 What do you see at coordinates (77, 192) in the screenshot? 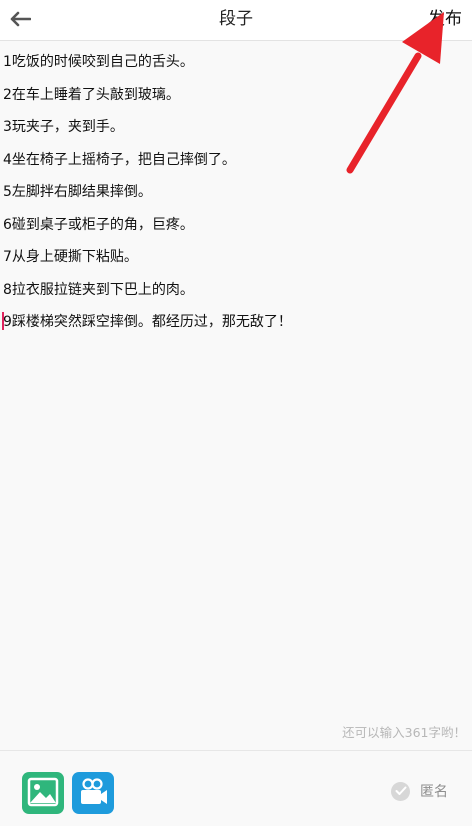
I see `text-line: 5左脚拌右脚结果摔倒。` at bounding box center [77, 192].